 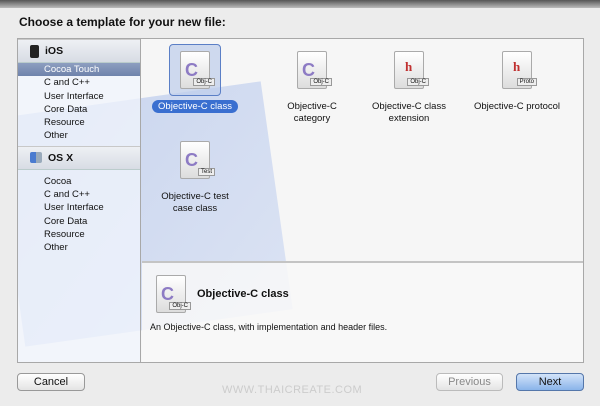 What do you see at coordinates (122, 22) in the screenshot?
I see `dialog-title: Choose a template for your new file:` at bounding box center [122, 22].